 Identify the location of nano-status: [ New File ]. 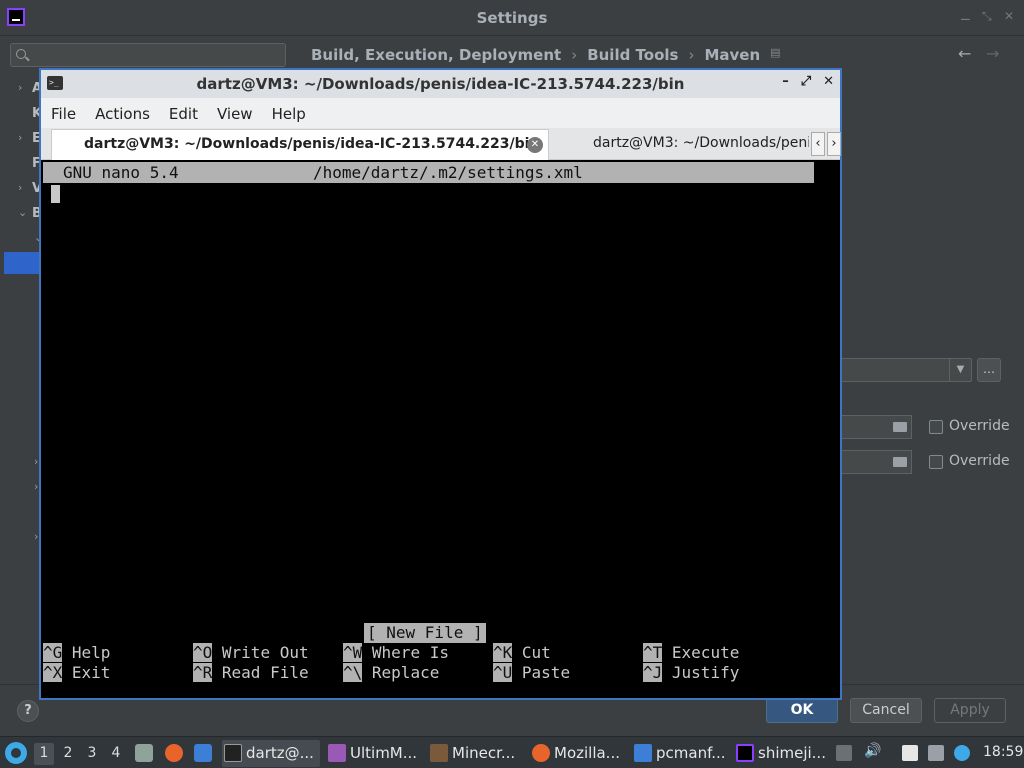
(425, 633).